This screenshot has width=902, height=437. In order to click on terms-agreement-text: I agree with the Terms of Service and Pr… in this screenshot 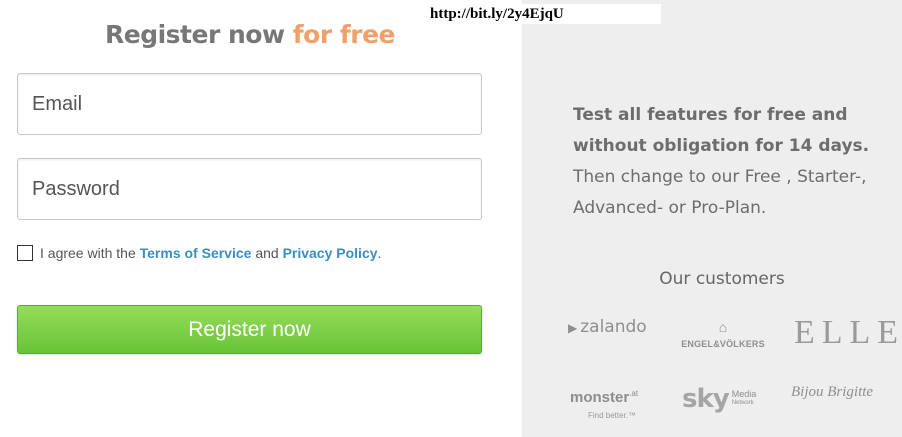, I will do `click(210, 253)`.